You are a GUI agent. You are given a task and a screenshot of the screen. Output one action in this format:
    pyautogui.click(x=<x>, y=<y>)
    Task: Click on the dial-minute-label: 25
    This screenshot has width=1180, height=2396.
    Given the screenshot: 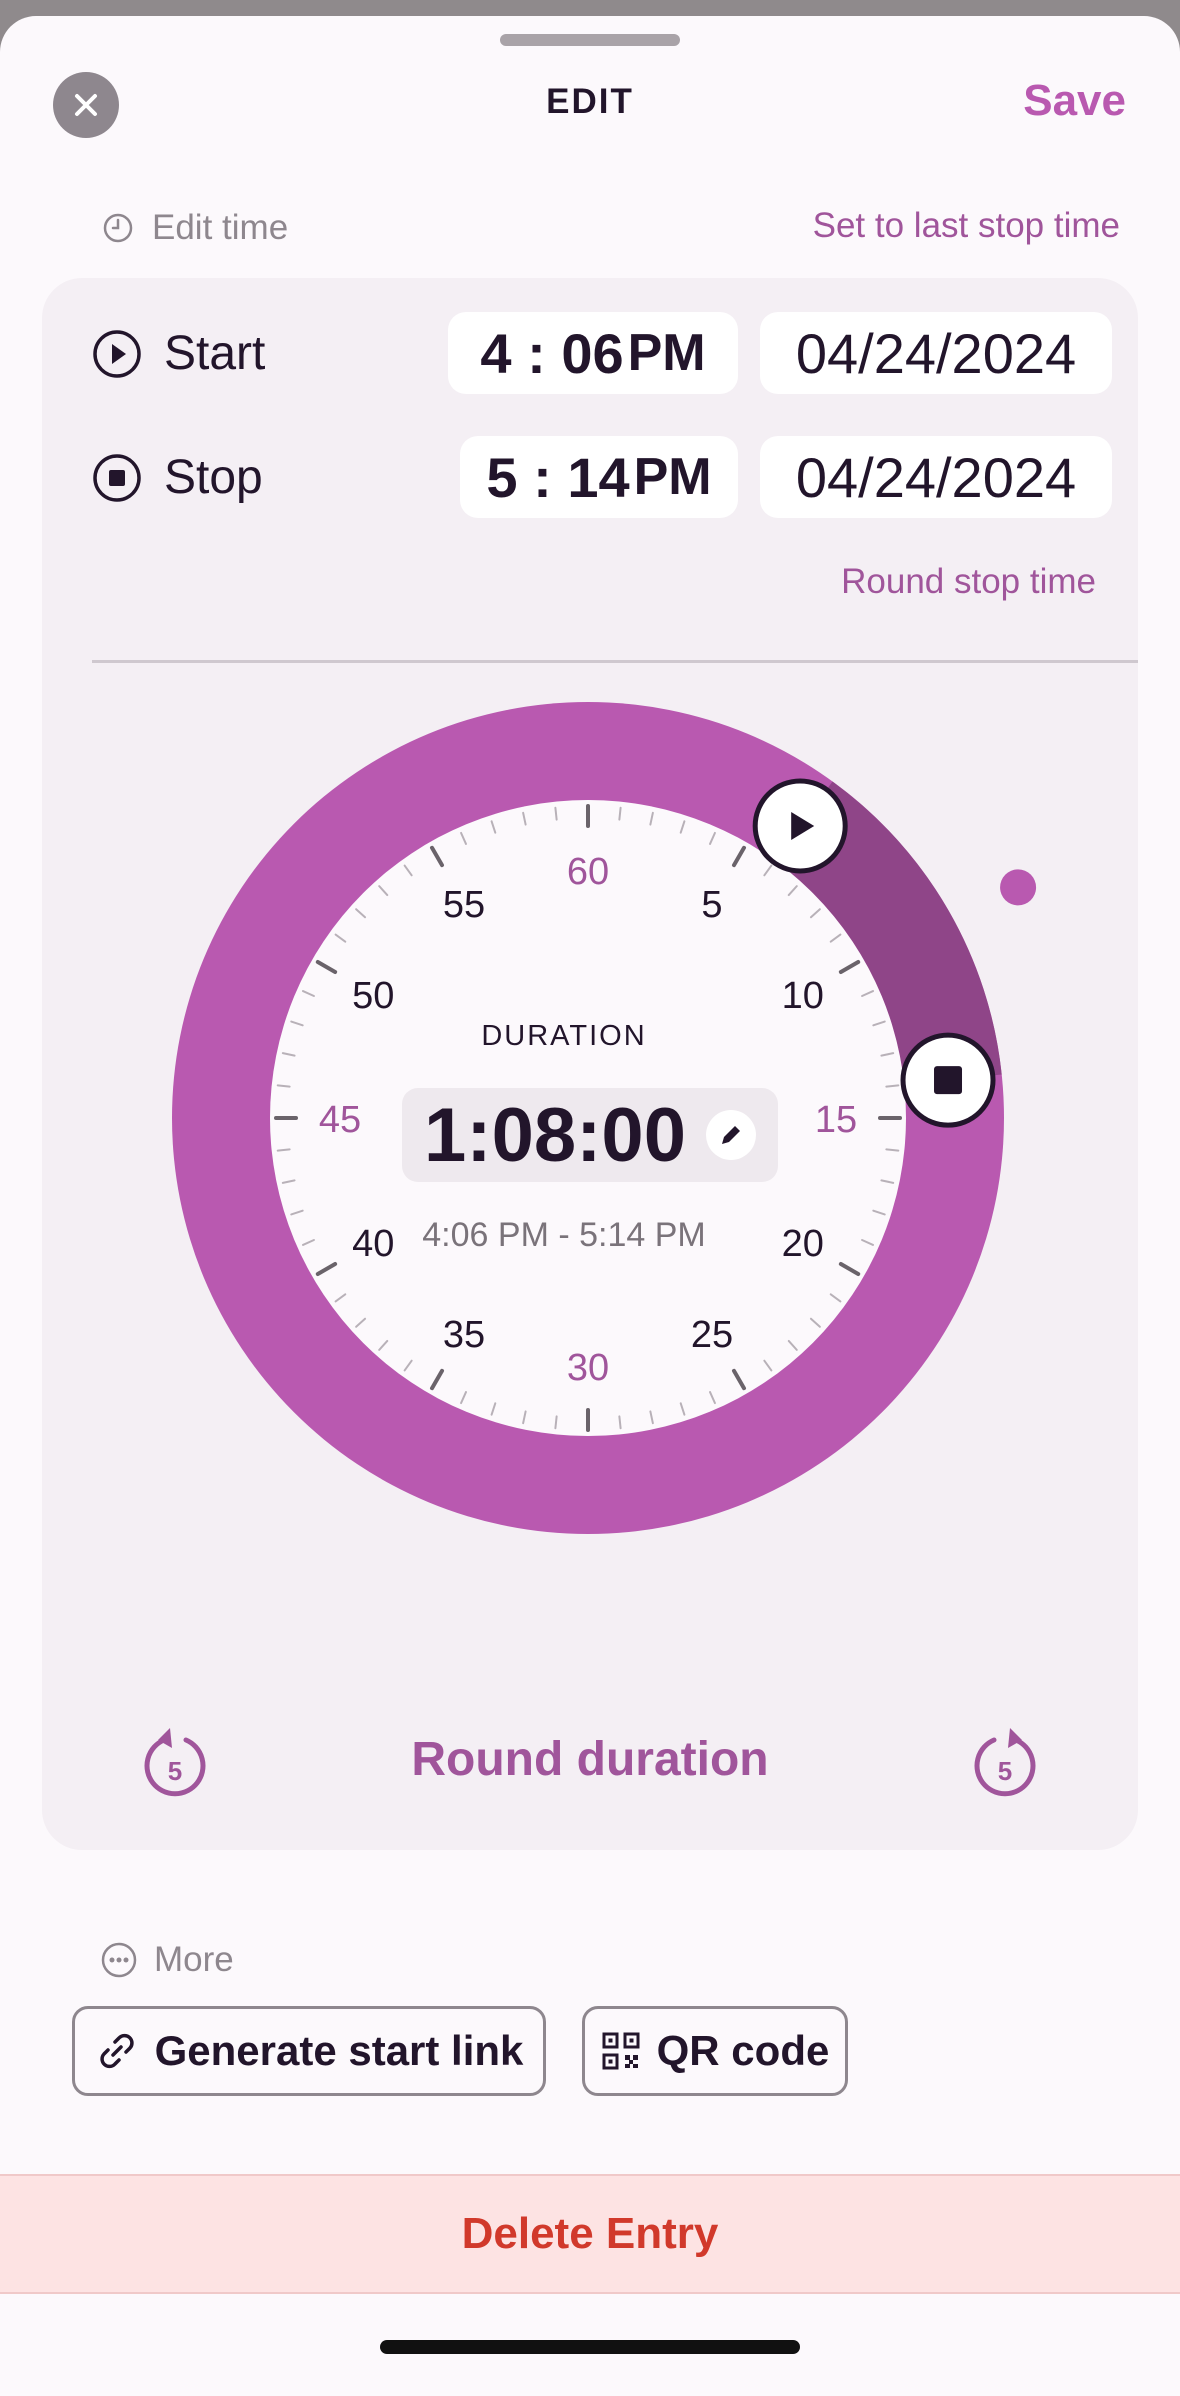 What is the action you would take?
    pyautogui.click(x=712, y=1335)
    